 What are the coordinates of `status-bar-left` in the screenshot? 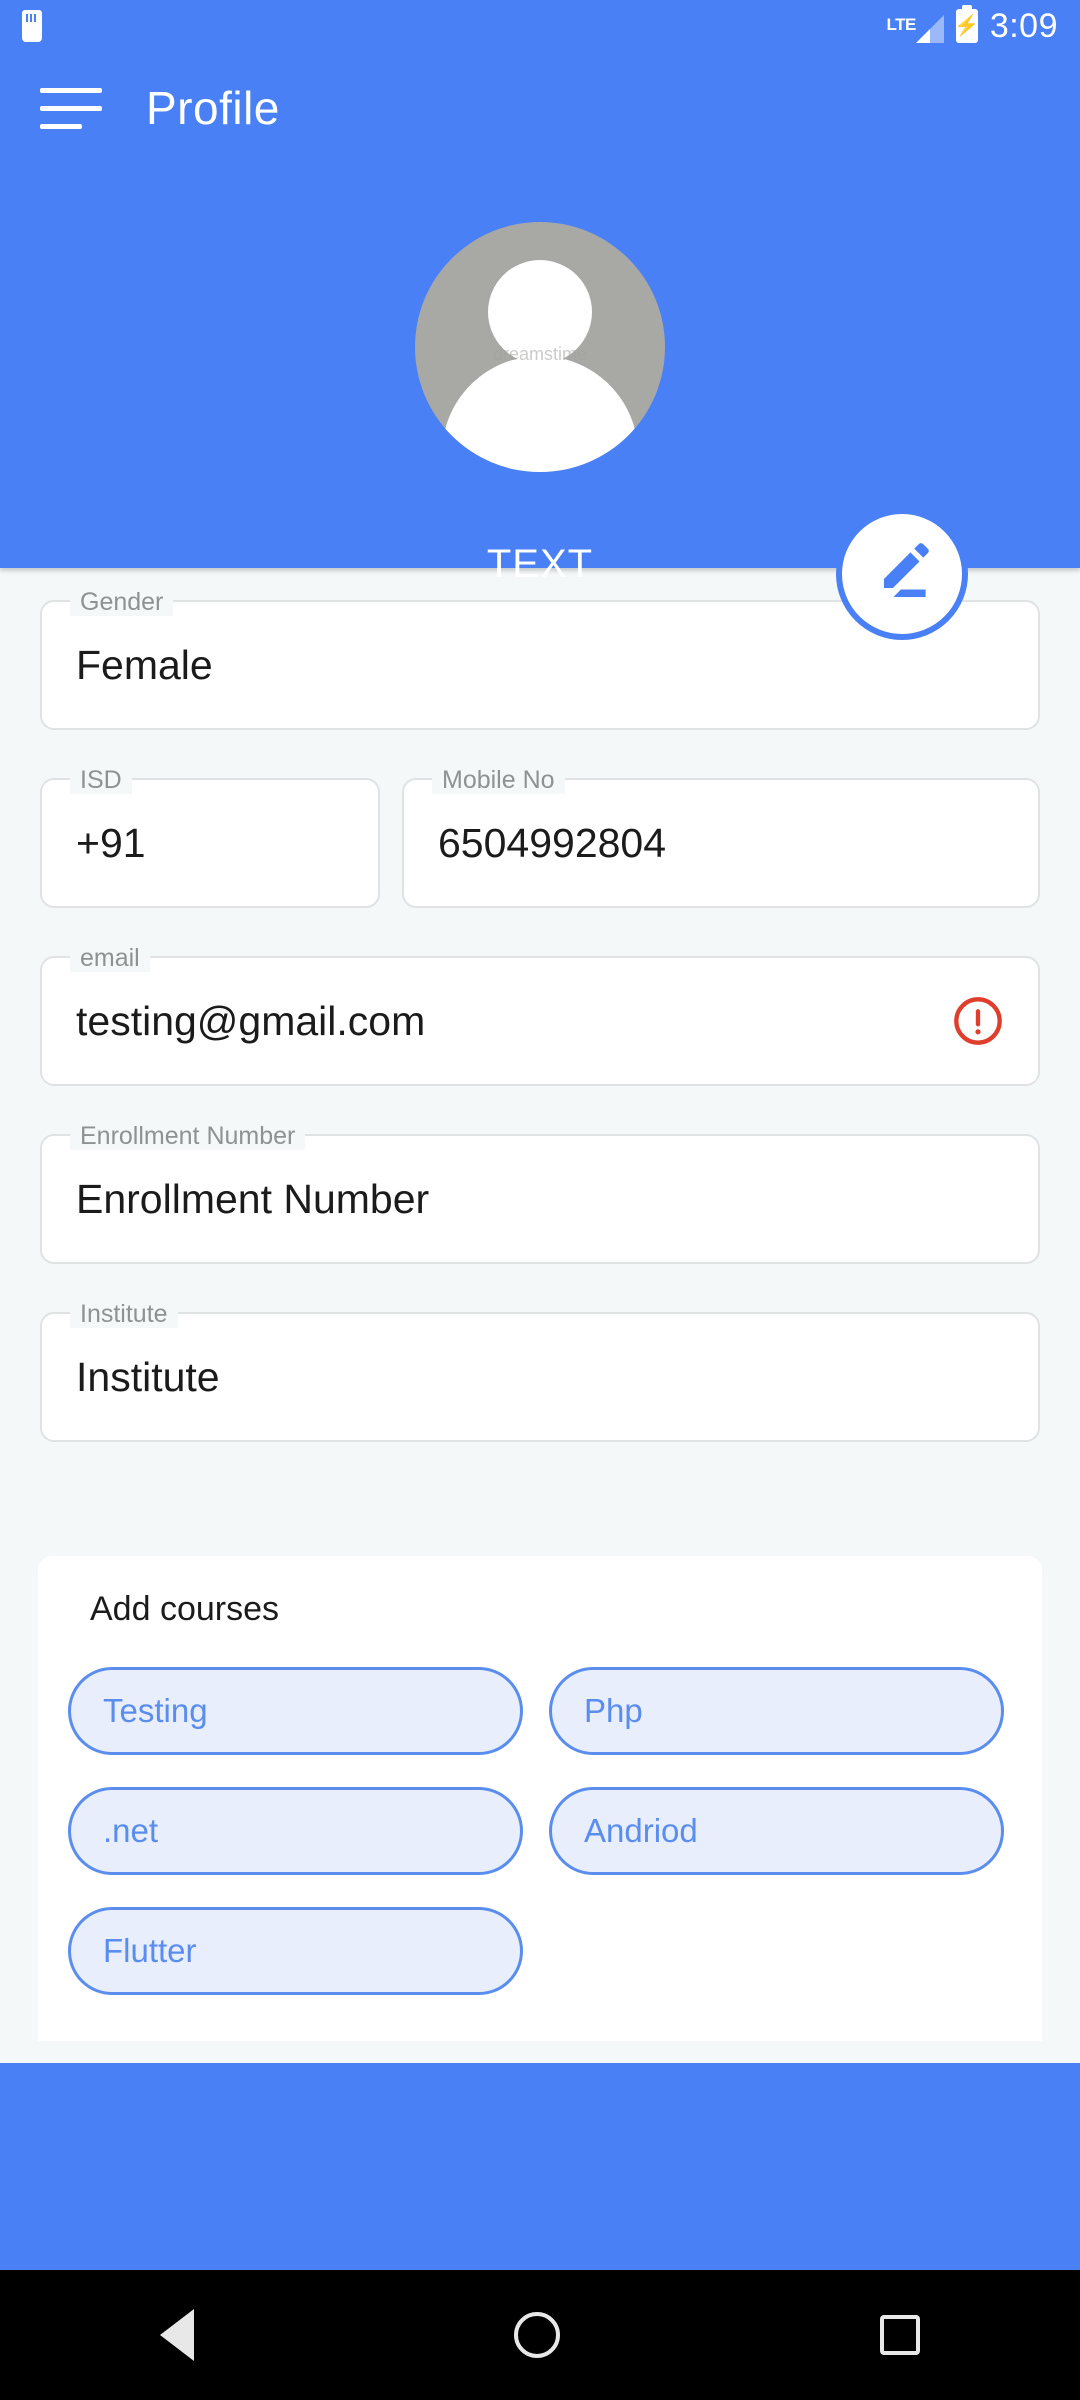 It's located at (32, 26).